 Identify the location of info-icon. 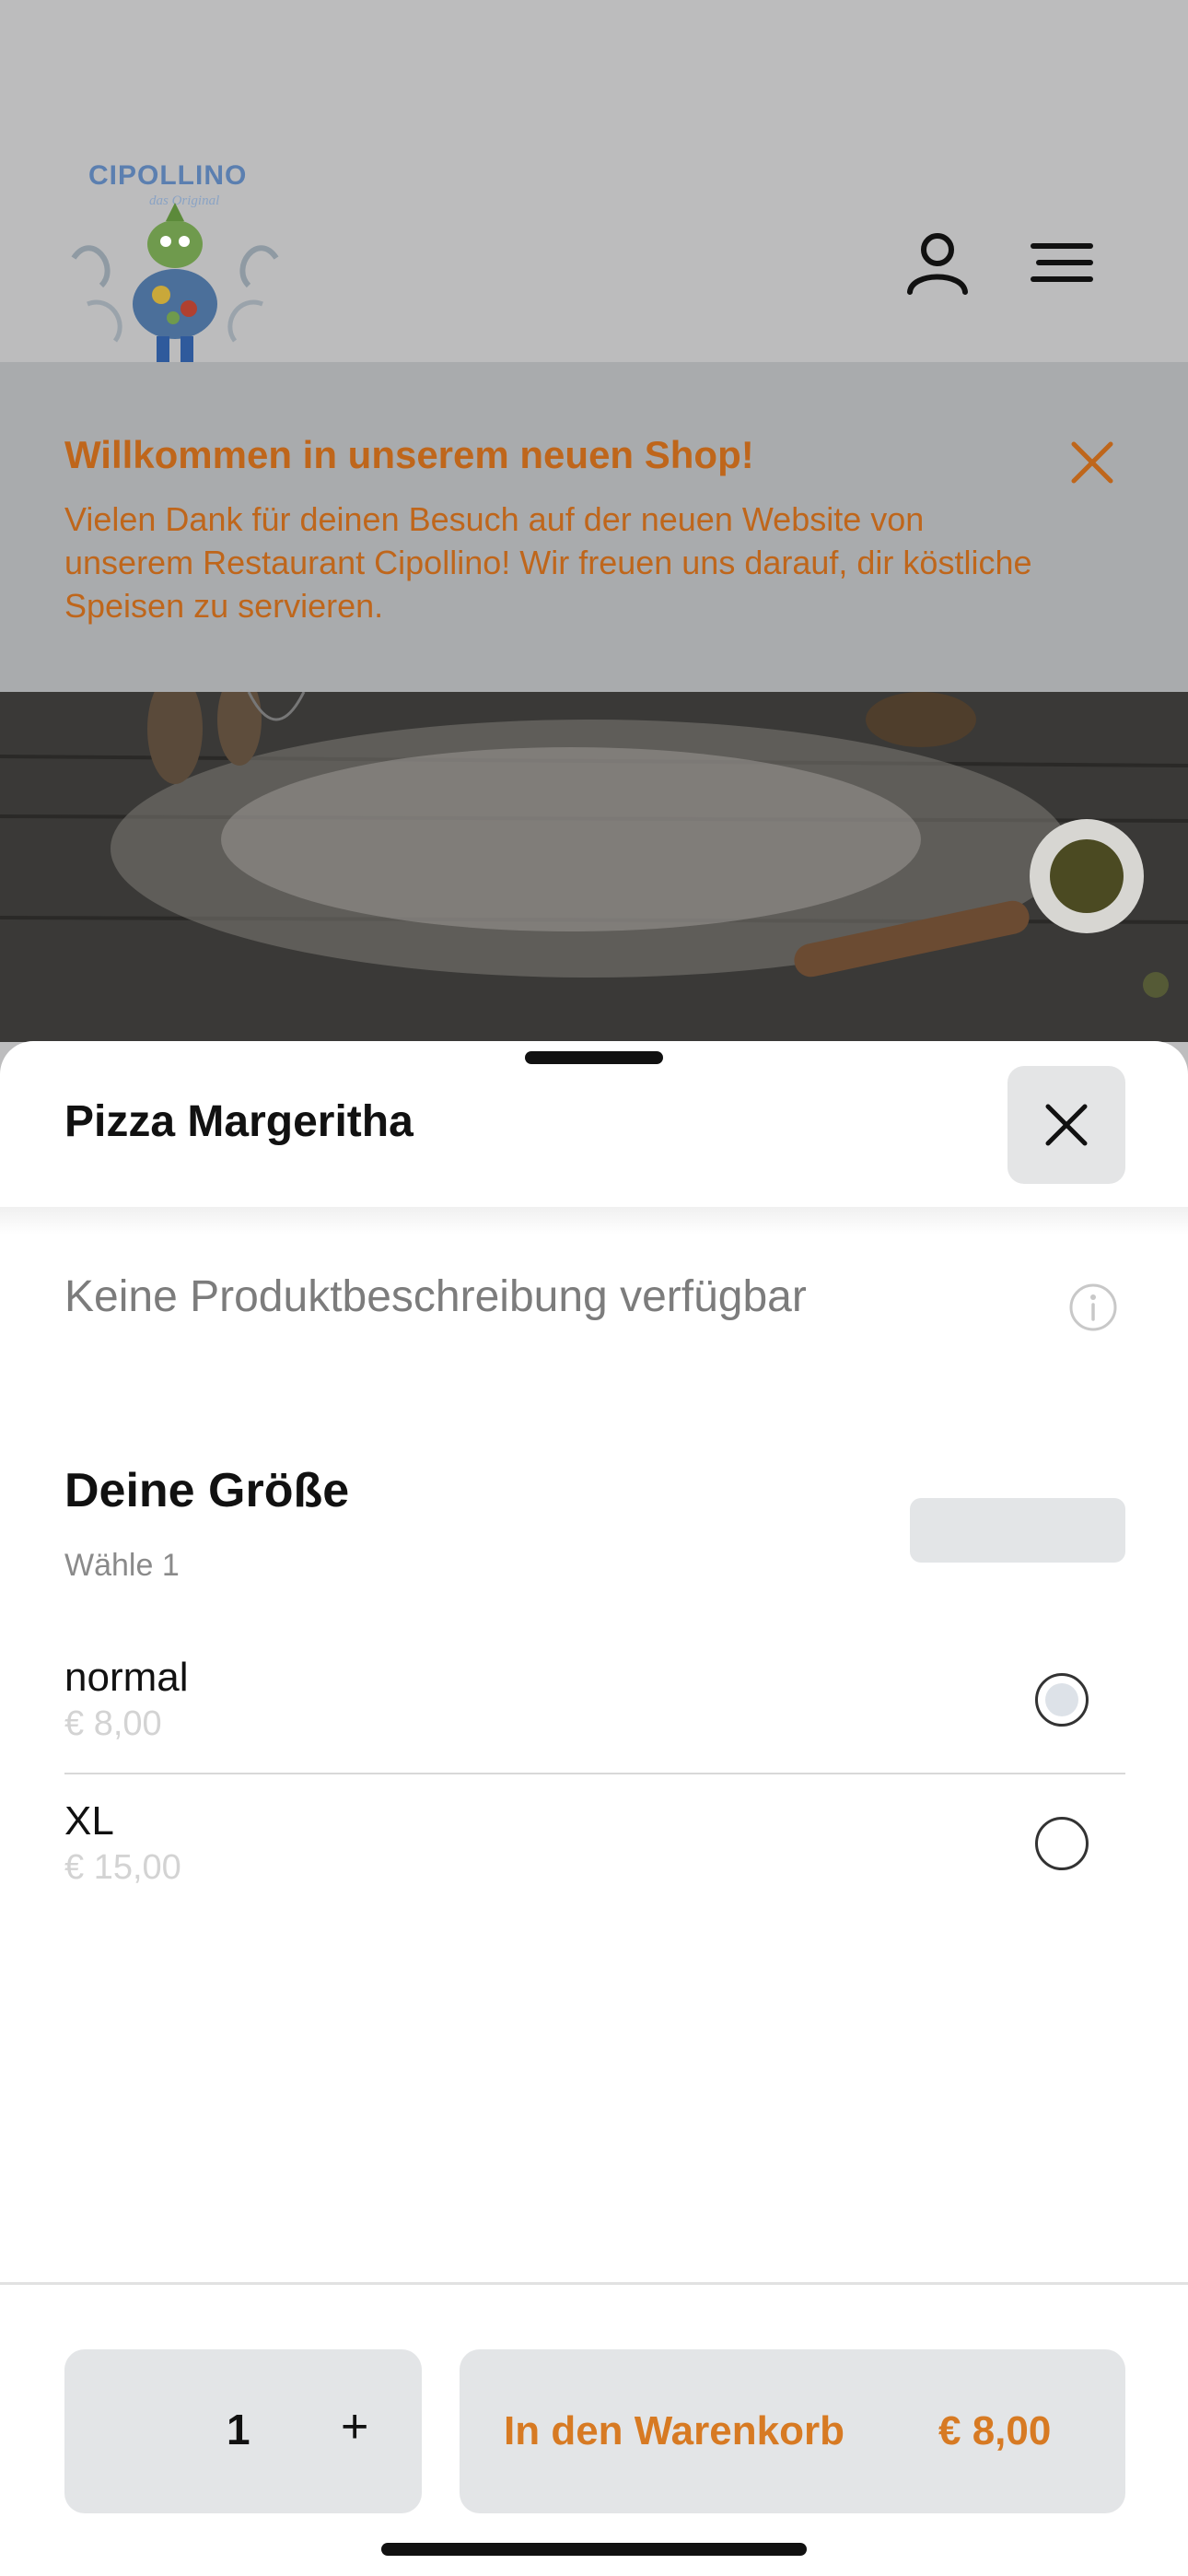
(1093, 1307).